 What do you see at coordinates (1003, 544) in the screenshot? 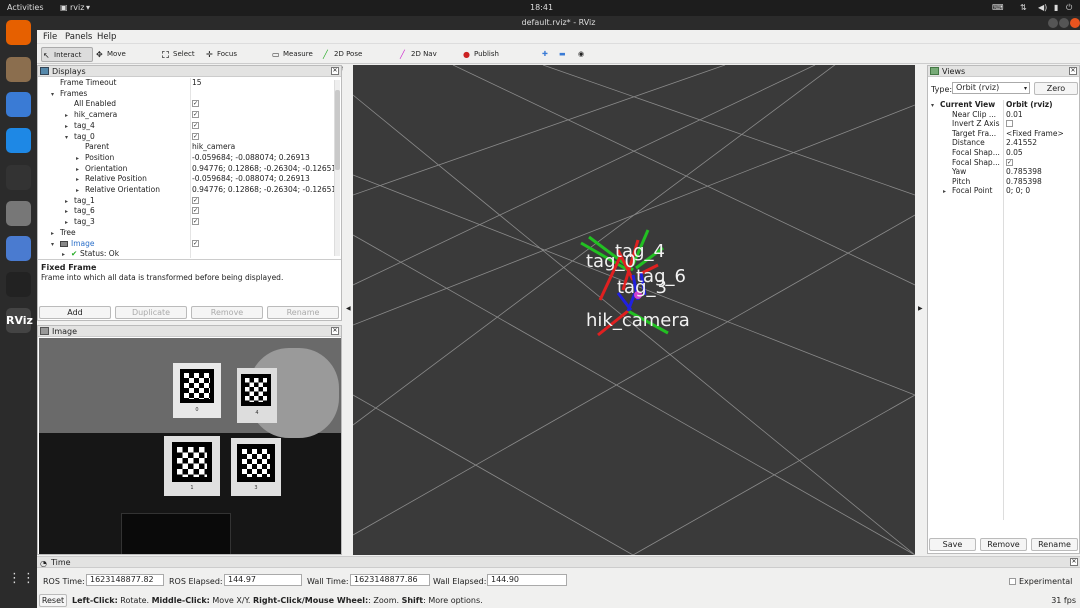
I see `remove-view-button: Remove` at bounding box center [1003, 544].